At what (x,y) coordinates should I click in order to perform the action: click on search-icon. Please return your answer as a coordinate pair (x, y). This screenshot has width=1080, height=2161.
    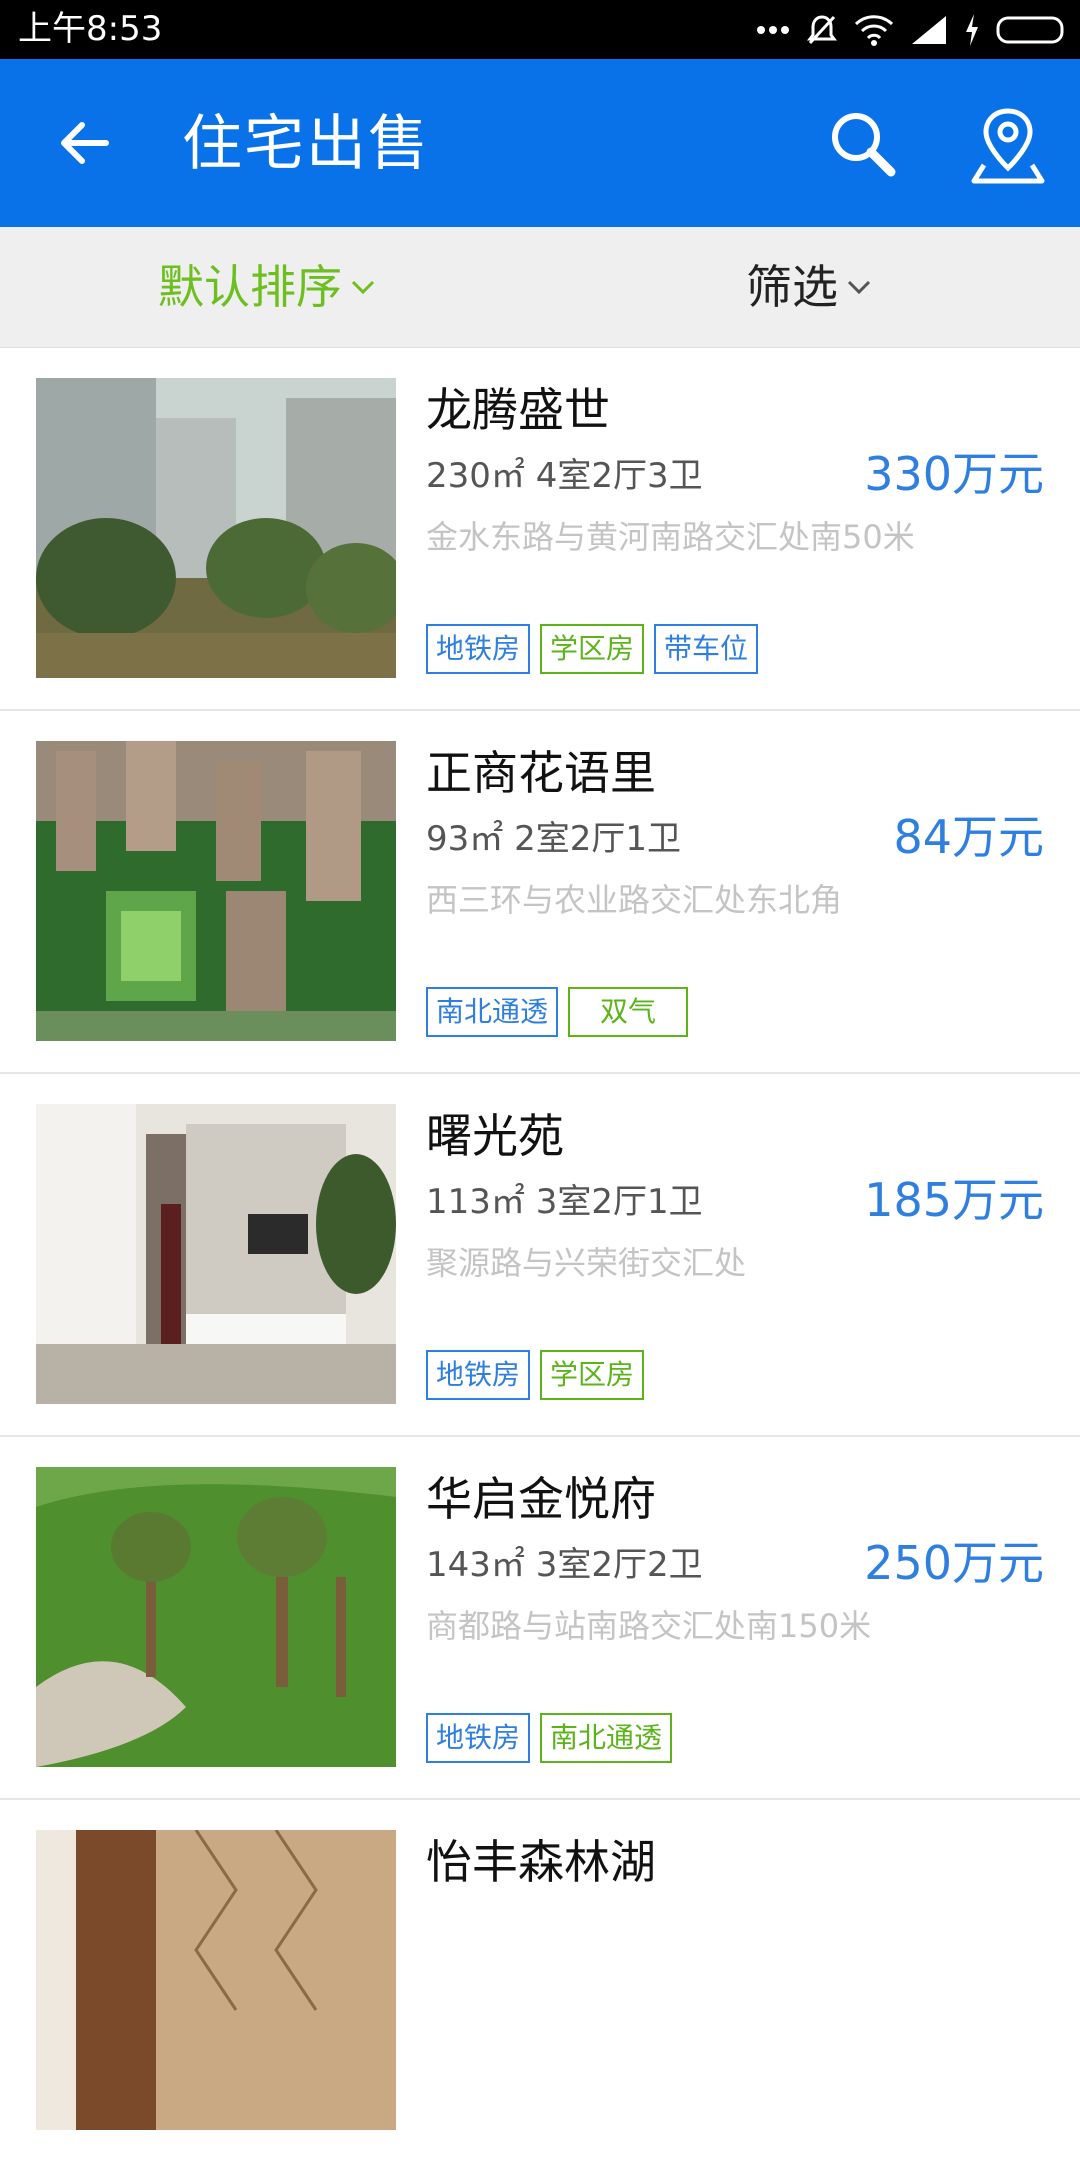
    Looking at the image, I should click on (863, 144).